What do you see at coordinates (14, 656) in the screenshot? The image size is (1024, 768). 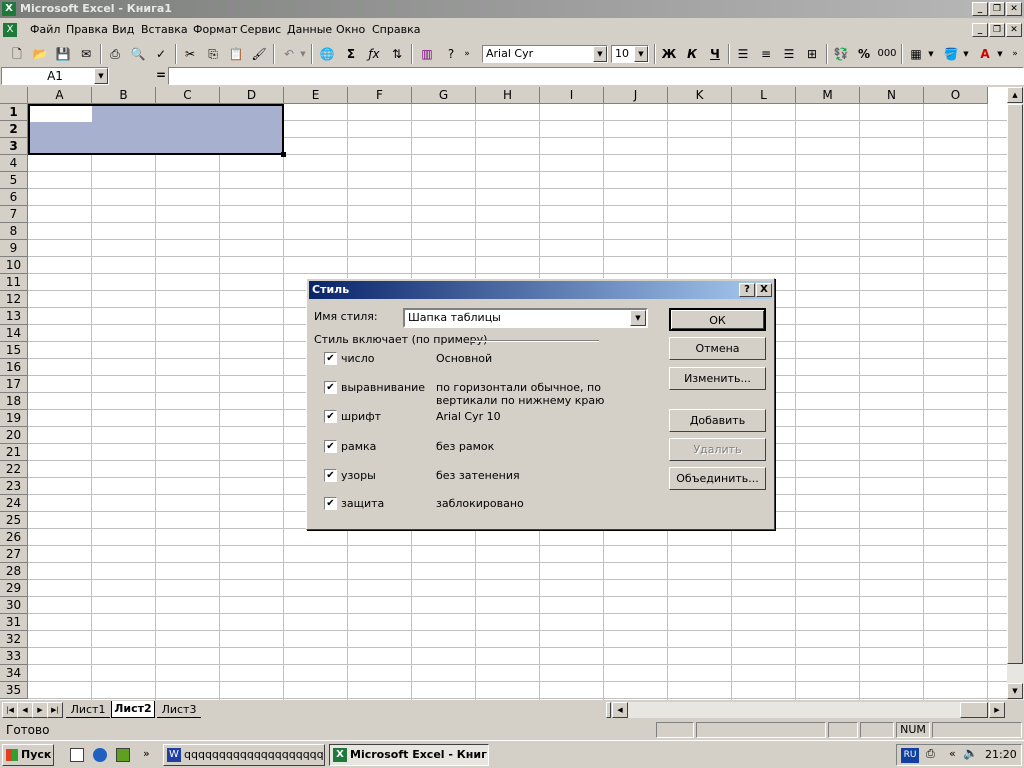 I see `row-header: 33` at bounding box center [14, 656].